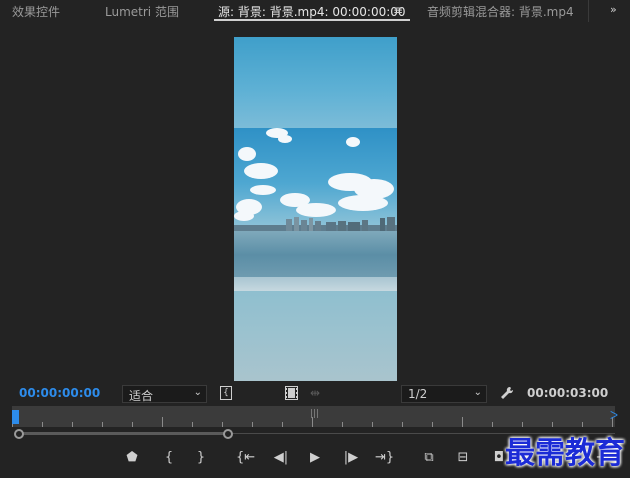 The width and height of the screenshot is (630, 478). I want to click on blurred-top-area, so click(315, 82).